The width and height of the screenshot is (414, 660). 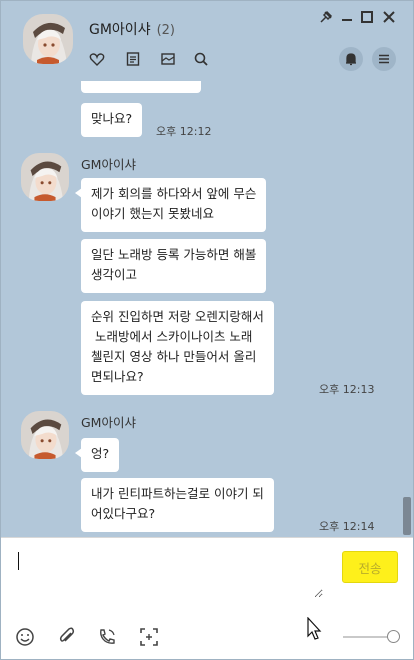 I want to click on member-count: (2), so click(x=165, y=30).